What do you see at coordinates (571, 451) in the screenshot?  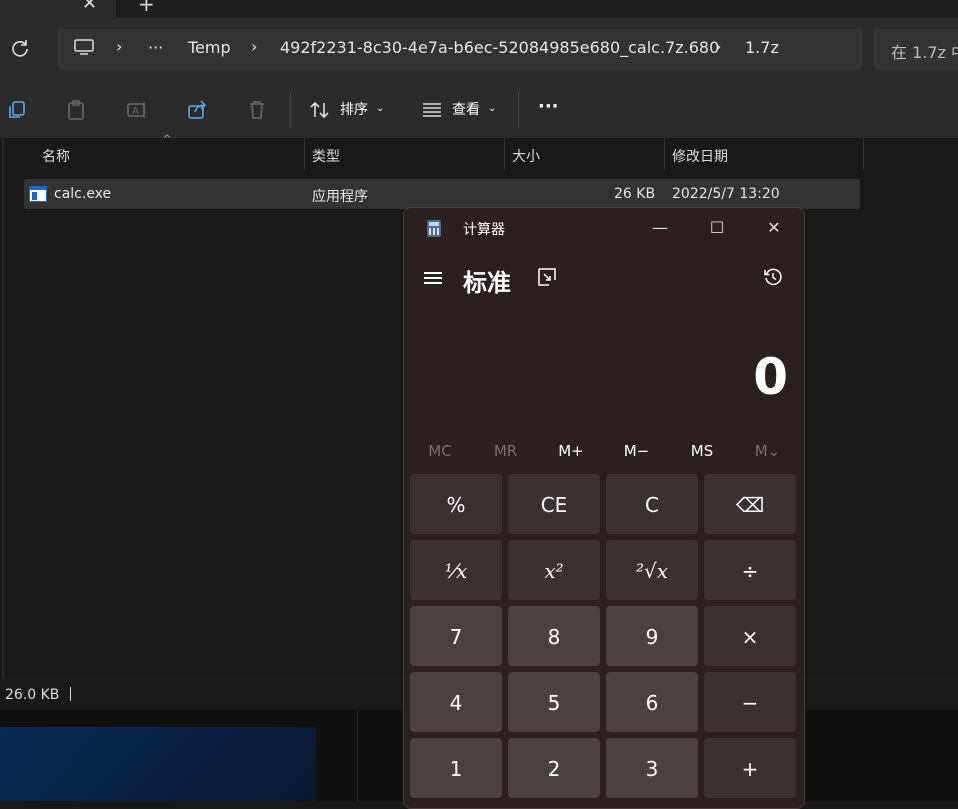 I see `memory-m-plus-button: M+` at bounding box center [571, 451].